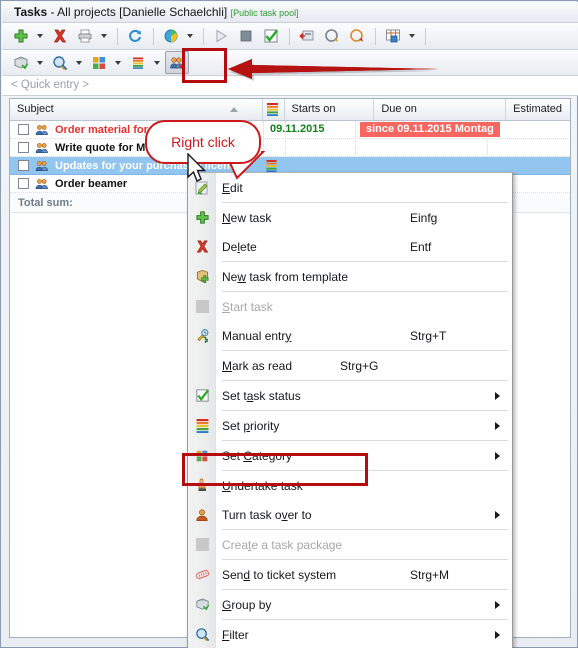 This screenshot has height=648, width=578. What do you see at coordinates (31, 12) in the screenshot?
I see `page-title: Tasks` at bounding box center [31, 12].